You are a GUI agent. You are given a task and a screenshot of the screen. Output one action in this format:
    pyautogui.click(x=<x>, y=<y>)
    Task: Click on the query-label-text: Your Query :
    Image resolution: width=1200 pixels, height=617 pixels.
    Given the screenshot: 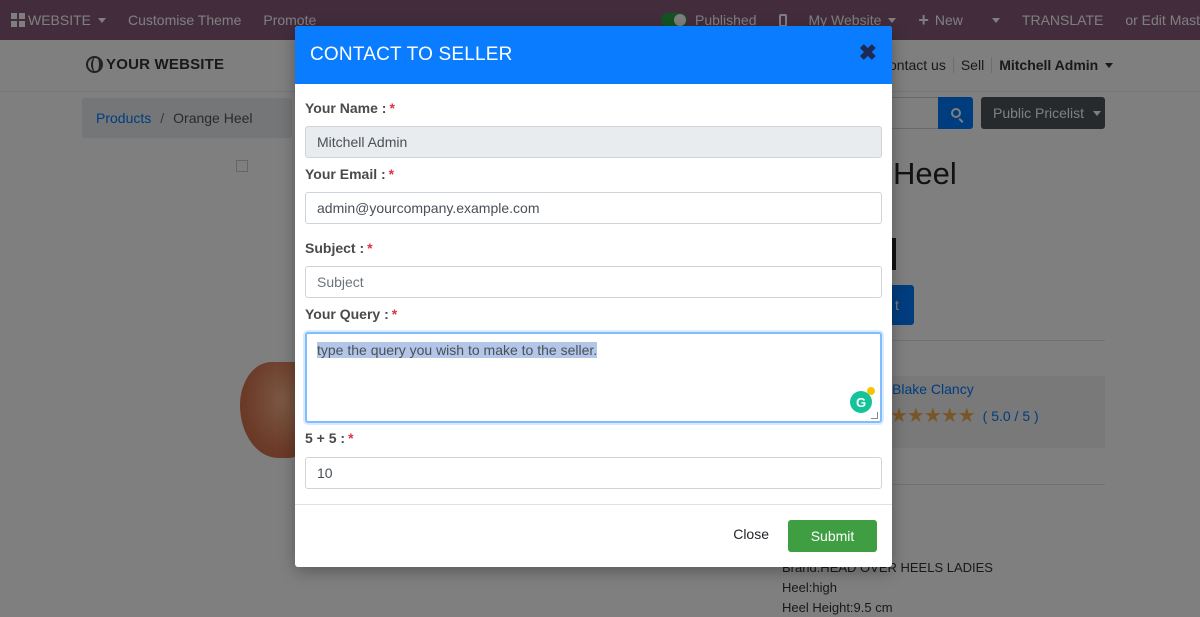 What is the action you would take?
    pyautogui.click(x=347, y=314)
    